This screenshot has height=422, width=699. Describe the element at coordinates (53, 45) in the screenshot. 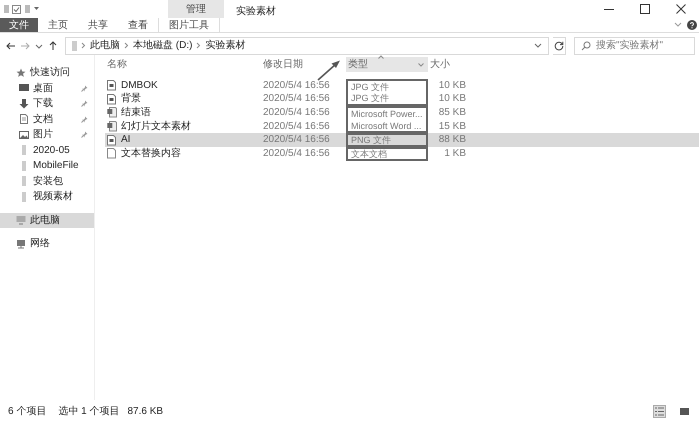

I see `up-button` at that location.